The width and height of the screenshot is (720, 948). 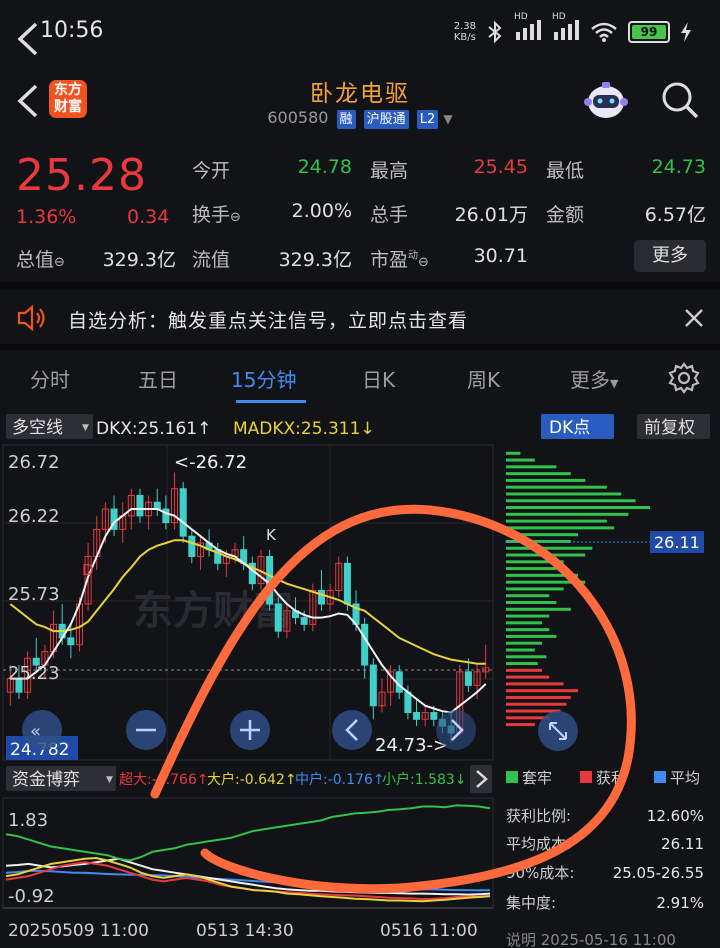 I want to click on chevron-left-icon, so click(x=27, y=39).